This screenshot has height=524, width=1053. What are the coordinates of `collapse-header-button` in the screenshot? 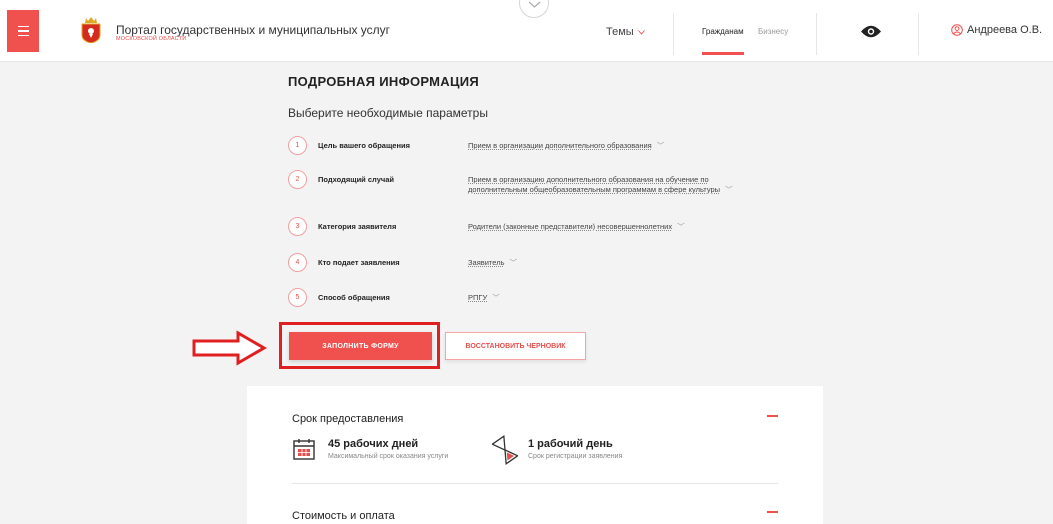 It's located at (534, 9).